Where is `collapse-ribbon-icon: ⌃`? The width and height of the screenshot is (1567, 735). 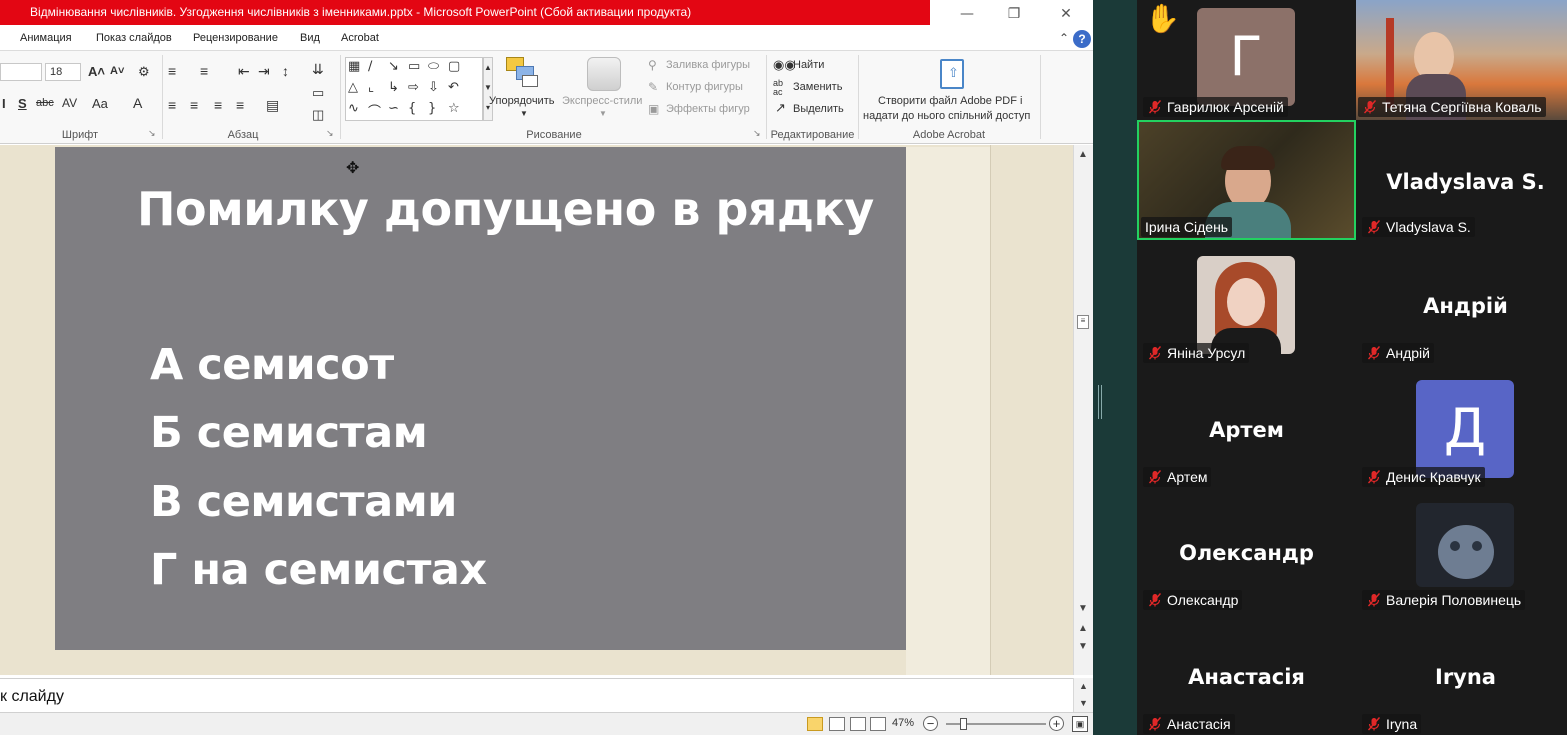
collapse-ribbon-icon: ⌃ is located at coordinates (1064, 38).